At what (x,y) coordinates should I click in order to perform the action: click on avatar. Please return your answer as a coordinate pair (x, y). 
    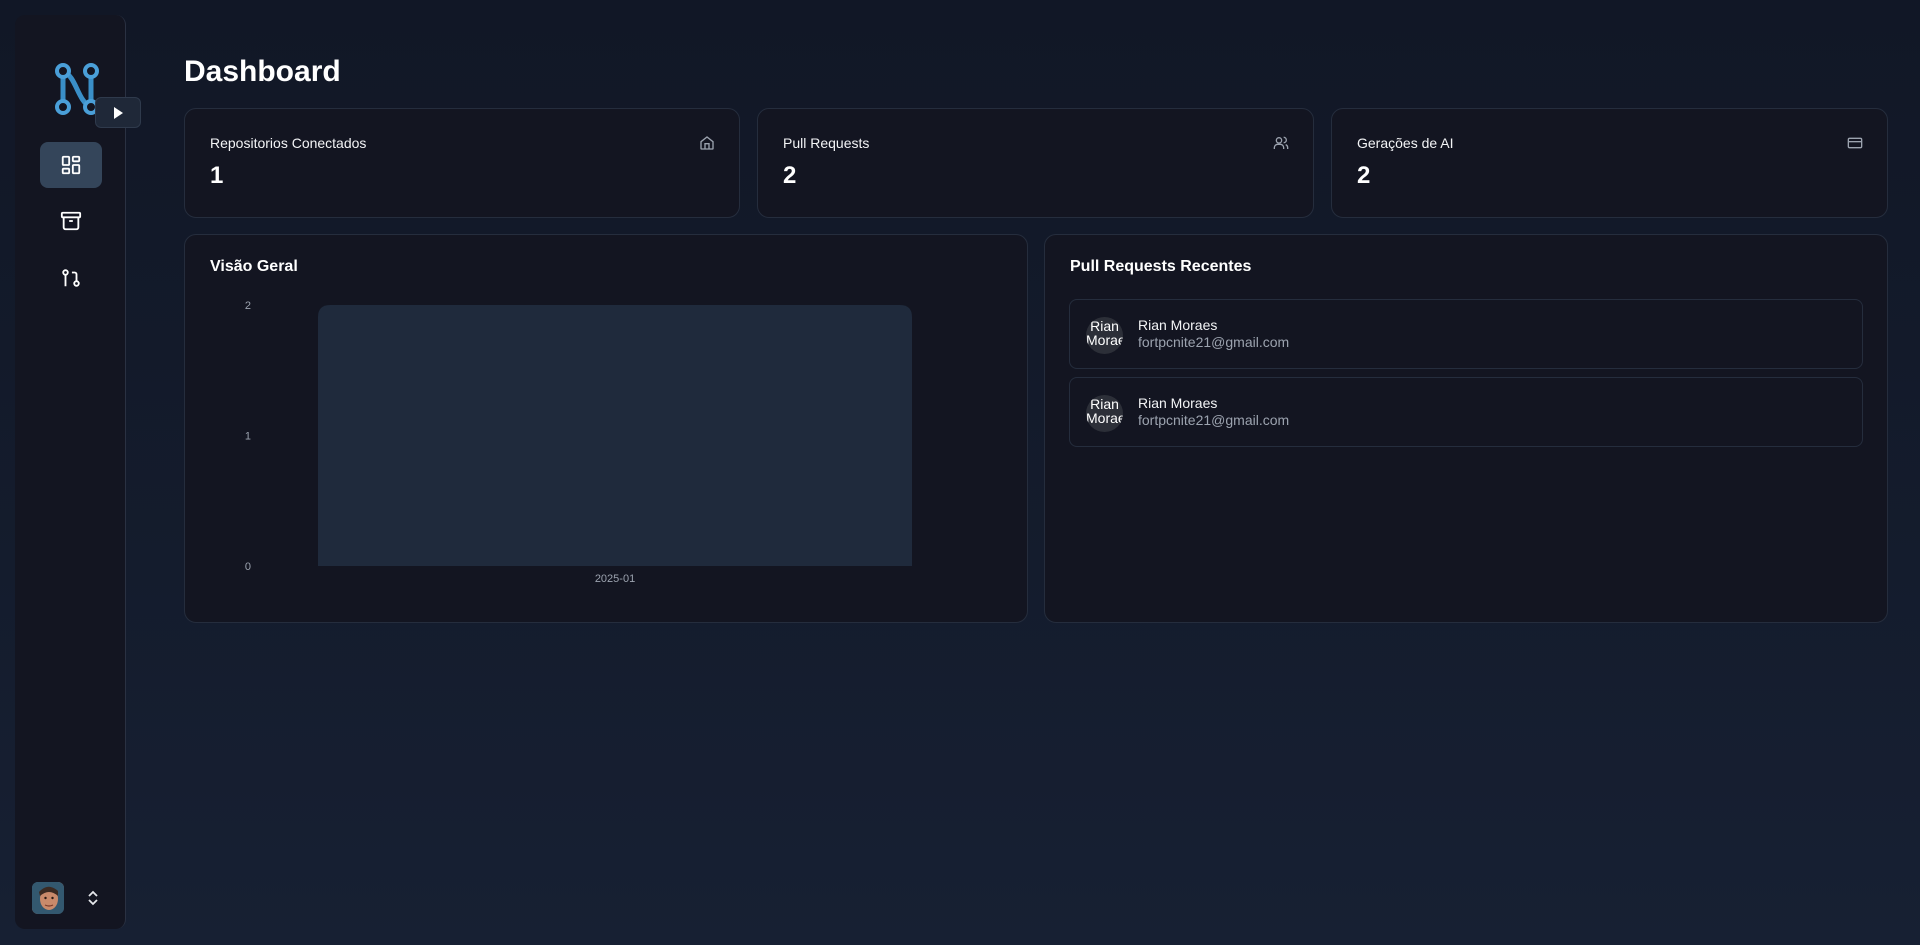
    Looking at the image, I should click on (48, 898).